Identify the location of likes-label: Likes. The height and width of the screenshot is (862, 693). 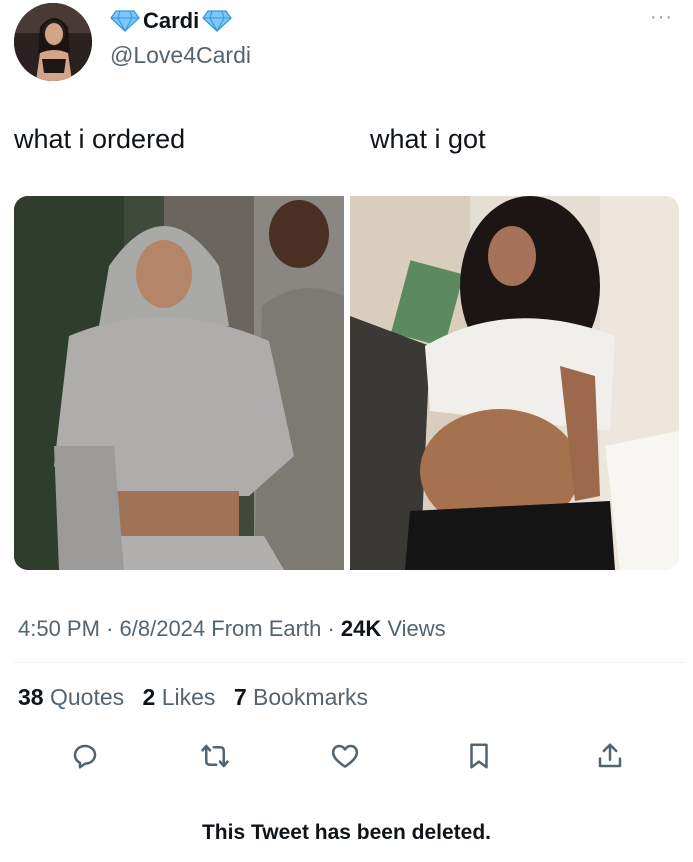
(188, 697).